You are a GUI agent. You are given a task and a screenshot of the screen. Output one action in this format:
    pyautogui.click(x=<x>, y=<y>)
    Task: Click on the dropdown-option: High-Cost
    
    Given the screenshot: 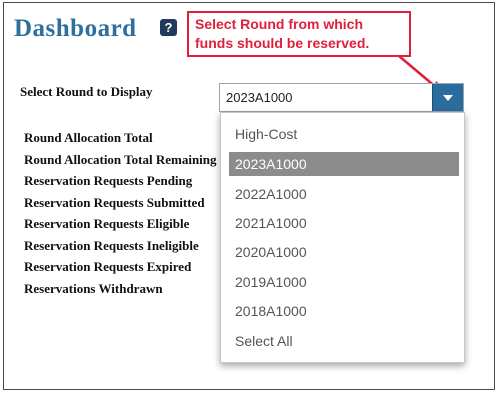 What is the action you would take?
    pyautogui.click(x=344, y=134)
    